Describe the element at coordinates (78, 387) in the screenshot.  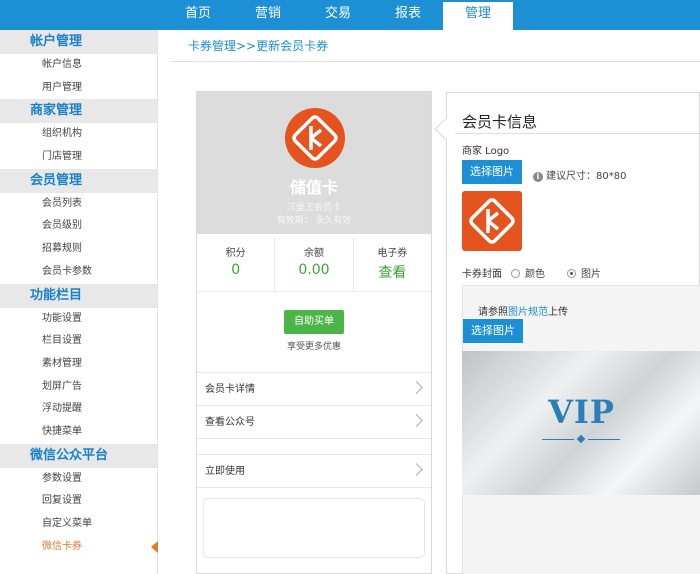
I see `sidebar-item-swipe-ads: 划屏广告` at that location.